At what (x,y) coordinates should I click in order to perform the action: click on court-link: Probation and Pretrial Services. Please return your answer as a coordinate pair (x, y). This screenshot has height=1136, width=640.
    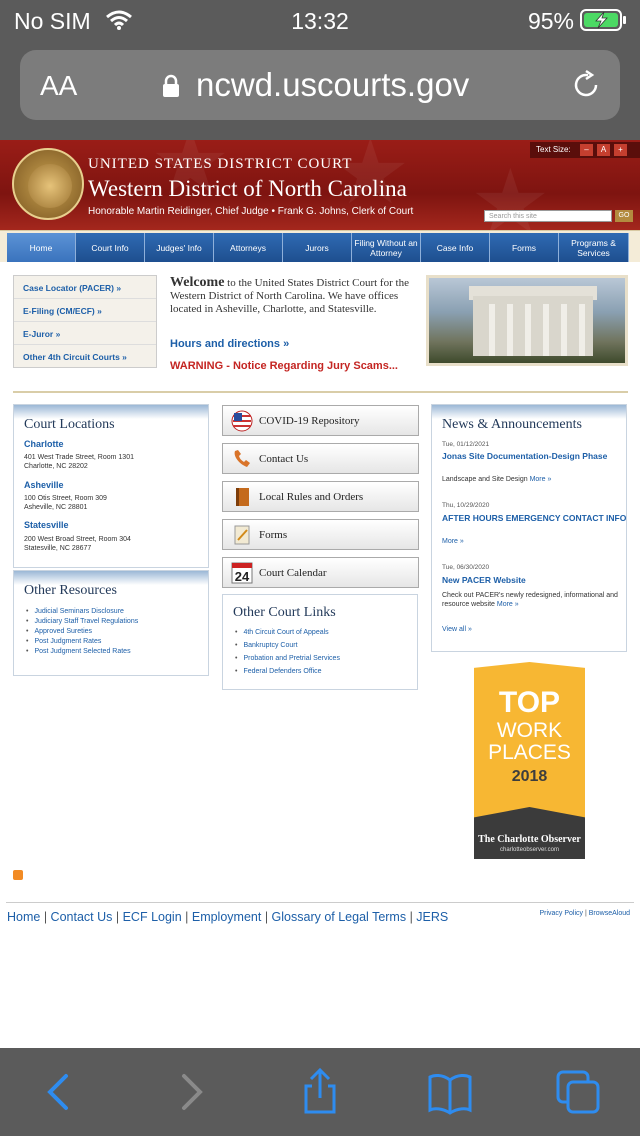
    Looking at the image, I should click on (287, 658).